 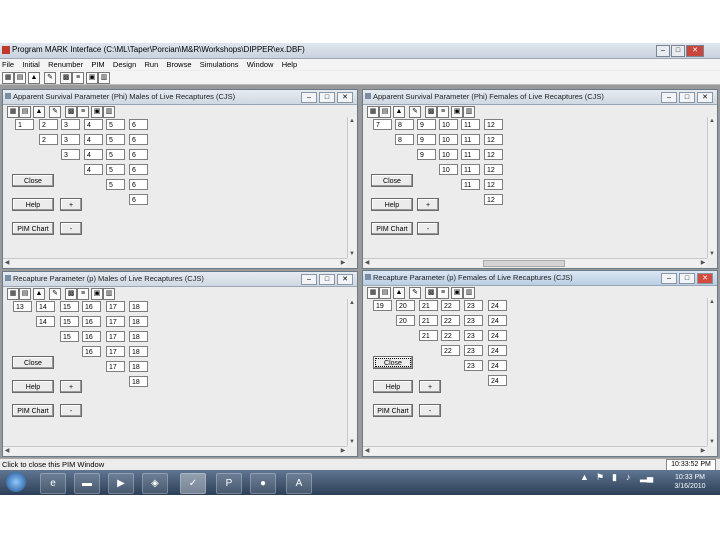 I want to click on scroll-up-arrow-icon: ▲, so click(x=712, y=121).